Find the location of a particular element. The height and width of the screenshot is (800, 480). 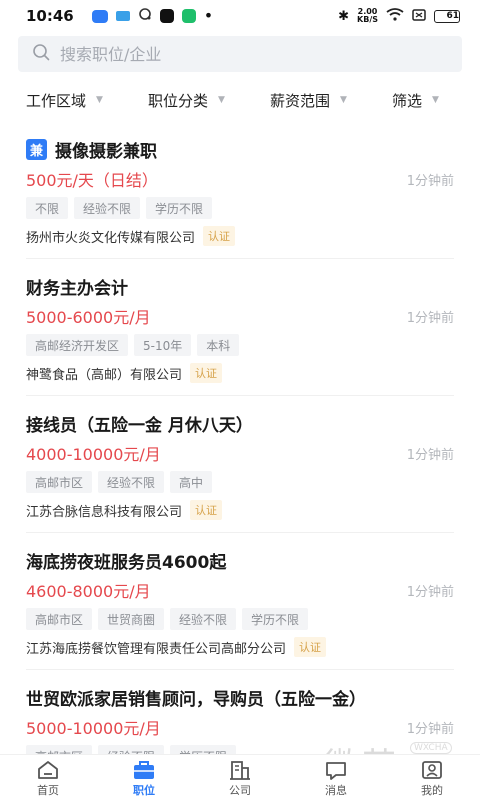

tab-jobs: 职位 is located at coordinates (144, 777).